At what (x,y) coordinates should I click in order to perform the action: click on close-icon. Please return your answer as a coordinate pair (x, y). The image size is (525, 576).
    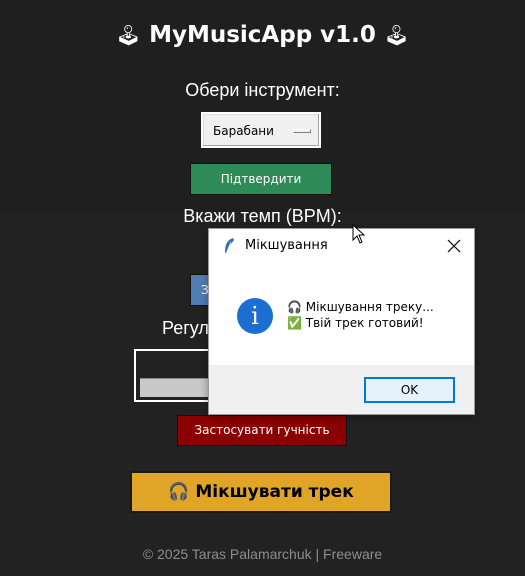
    Looking at the image, I should click on (454, 246).